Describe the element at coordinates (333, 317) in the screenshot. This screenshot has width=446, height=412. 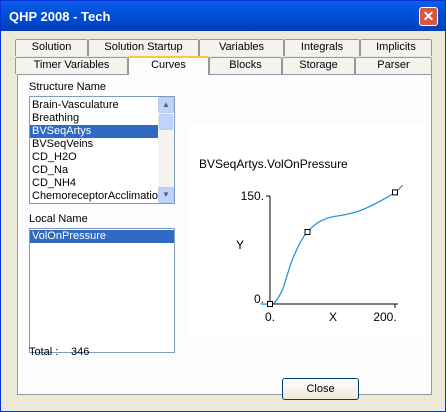
I see `x-axis-label: X` at that location.